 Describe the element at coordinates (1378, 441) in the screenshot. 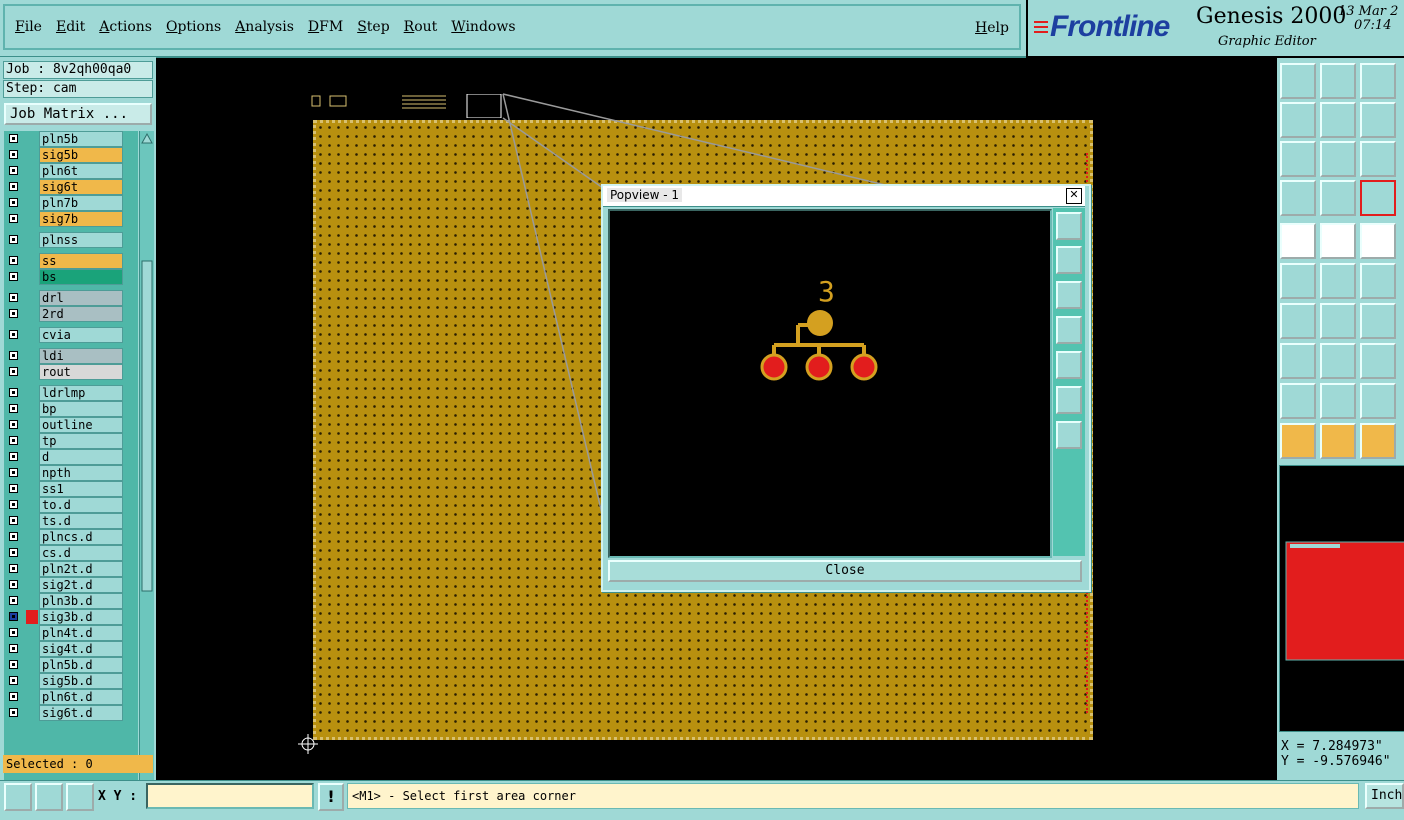

I see `arrow-circle-icon` at that location.